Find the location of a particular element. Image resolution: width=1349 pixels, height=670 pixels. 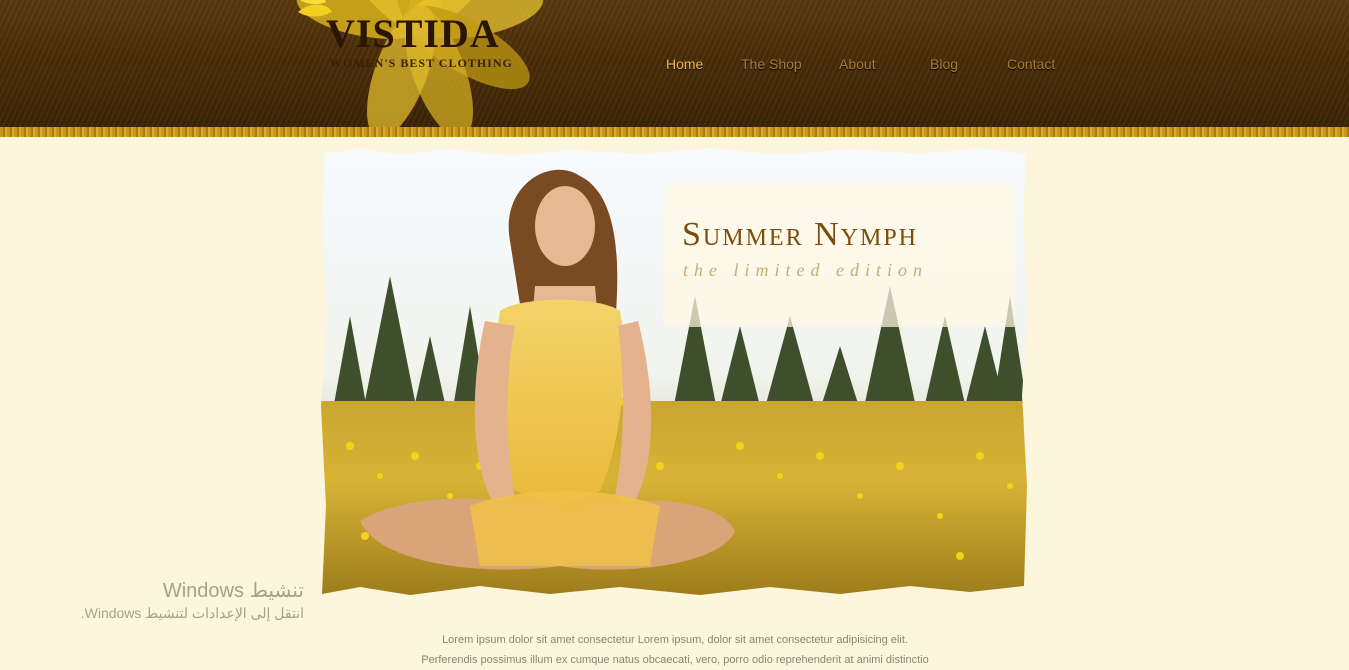

hero-title: Summer Nymph is located at coordinates (800, 234).